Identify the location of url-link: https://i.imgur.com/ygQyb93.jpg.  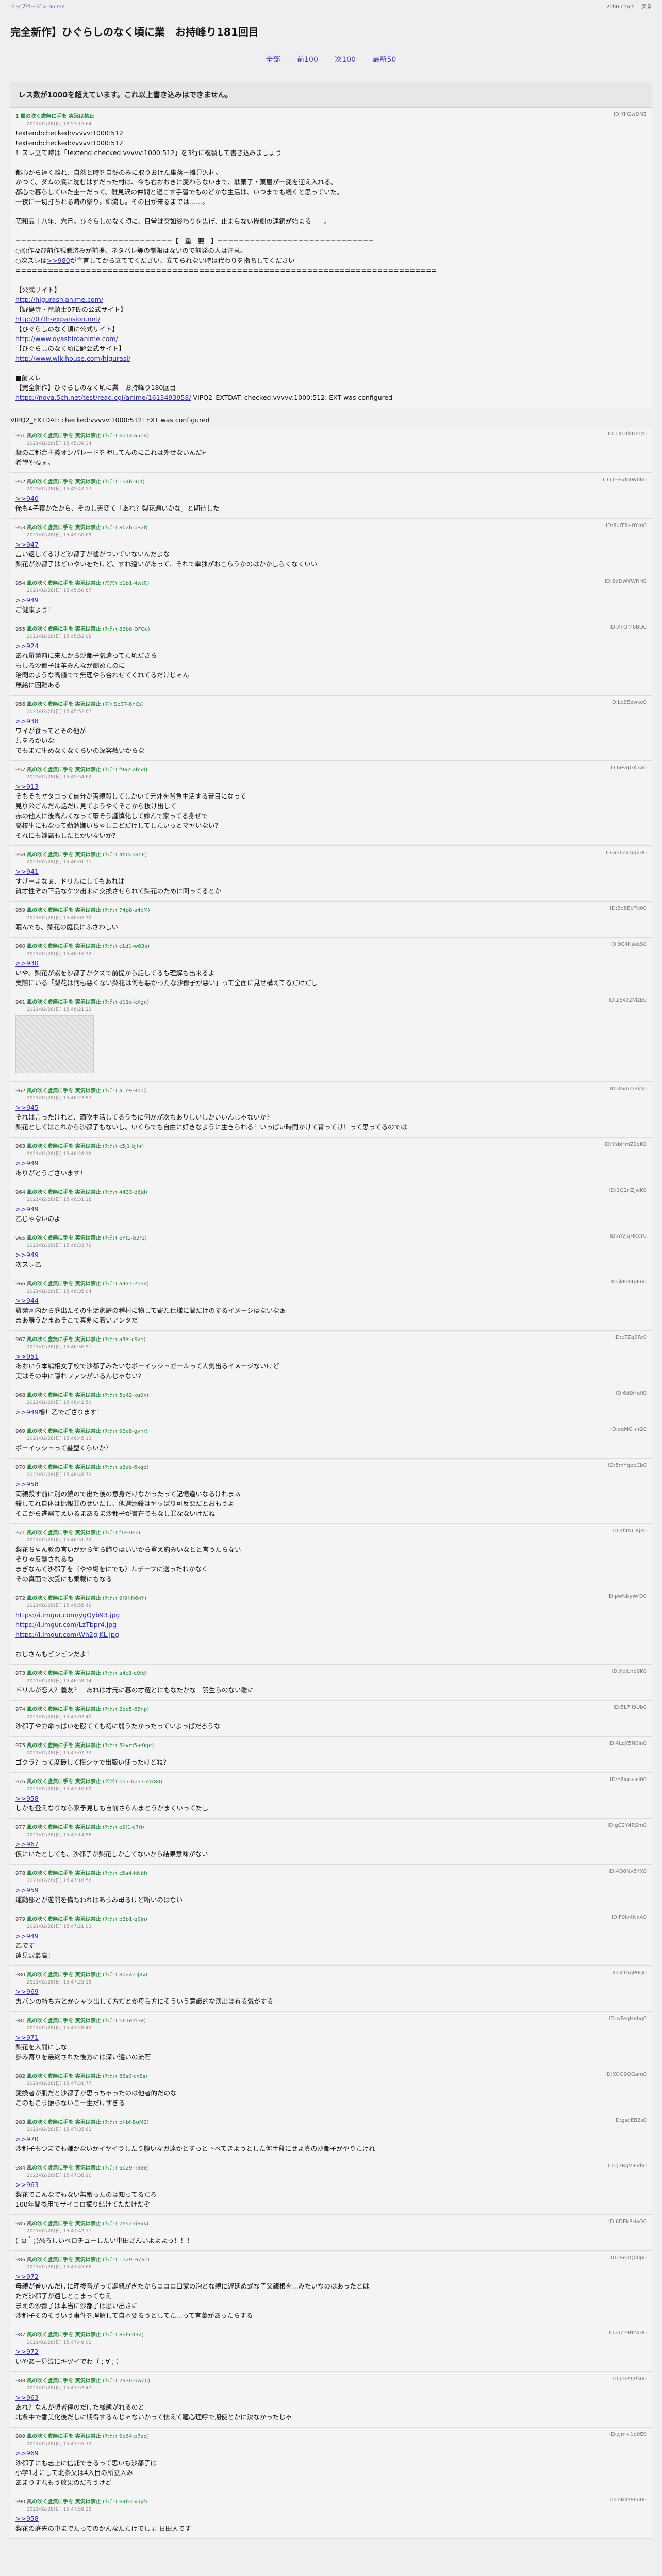
(67, 1615).